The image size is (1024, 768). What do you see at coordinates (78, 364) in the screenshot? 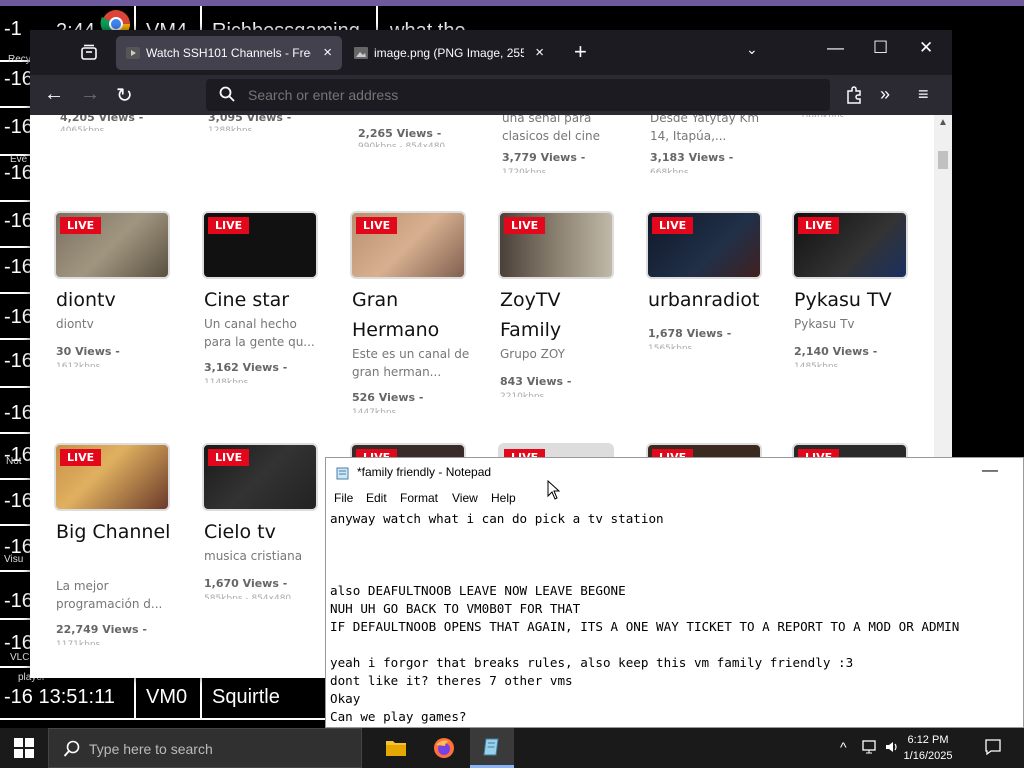
I see `bitrate: 1612kbps` at bounding box center [78, 364].